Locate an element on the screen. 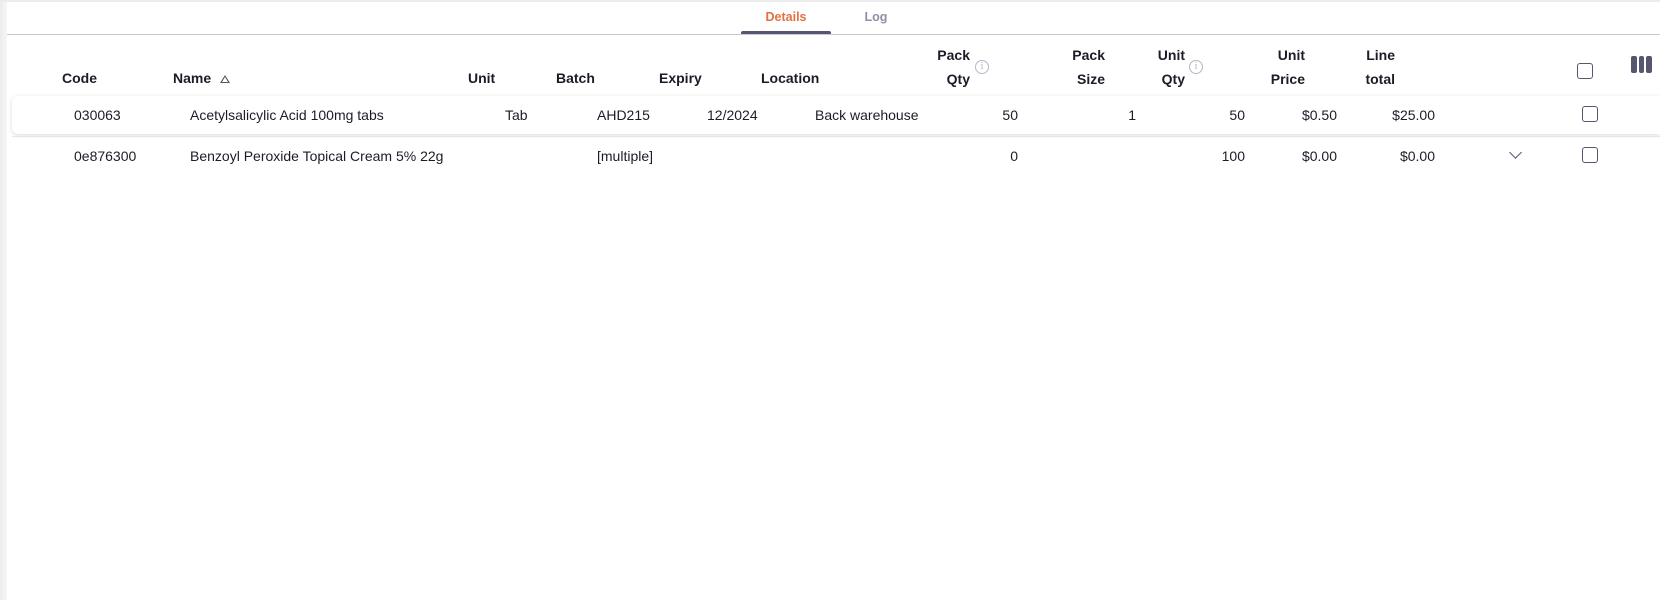  header-line: total is located at coordinates (1380, 79).